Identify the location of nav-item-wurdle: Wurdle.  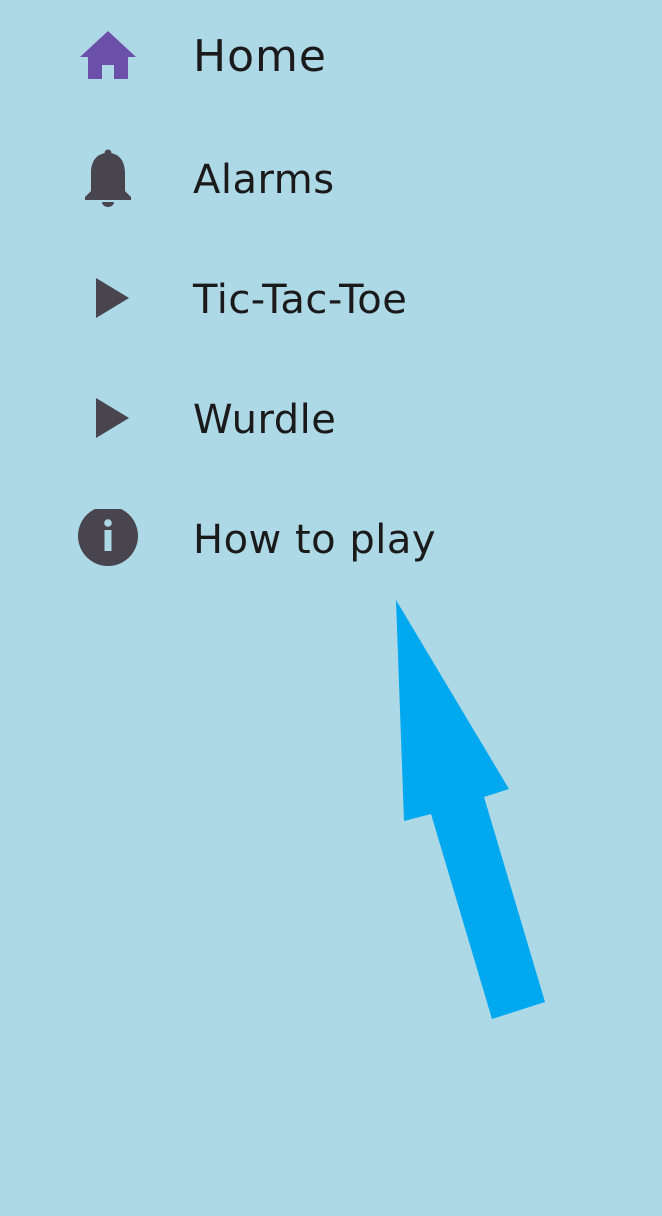
(331, 420).